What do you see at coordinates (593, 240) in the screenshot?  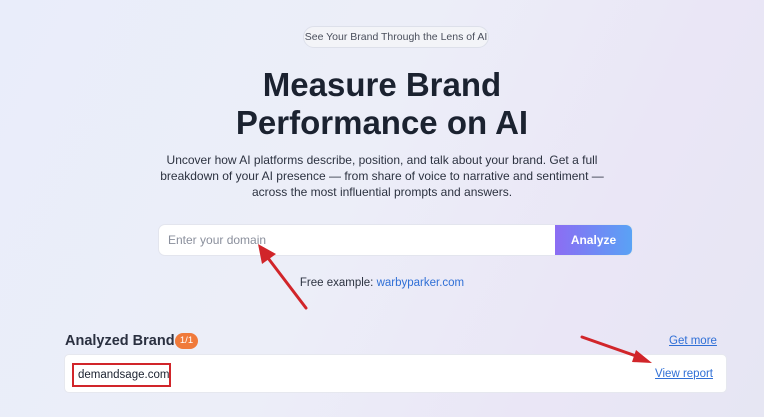 I see `analyze-button: Analyze` at bounding box center [593, 240].